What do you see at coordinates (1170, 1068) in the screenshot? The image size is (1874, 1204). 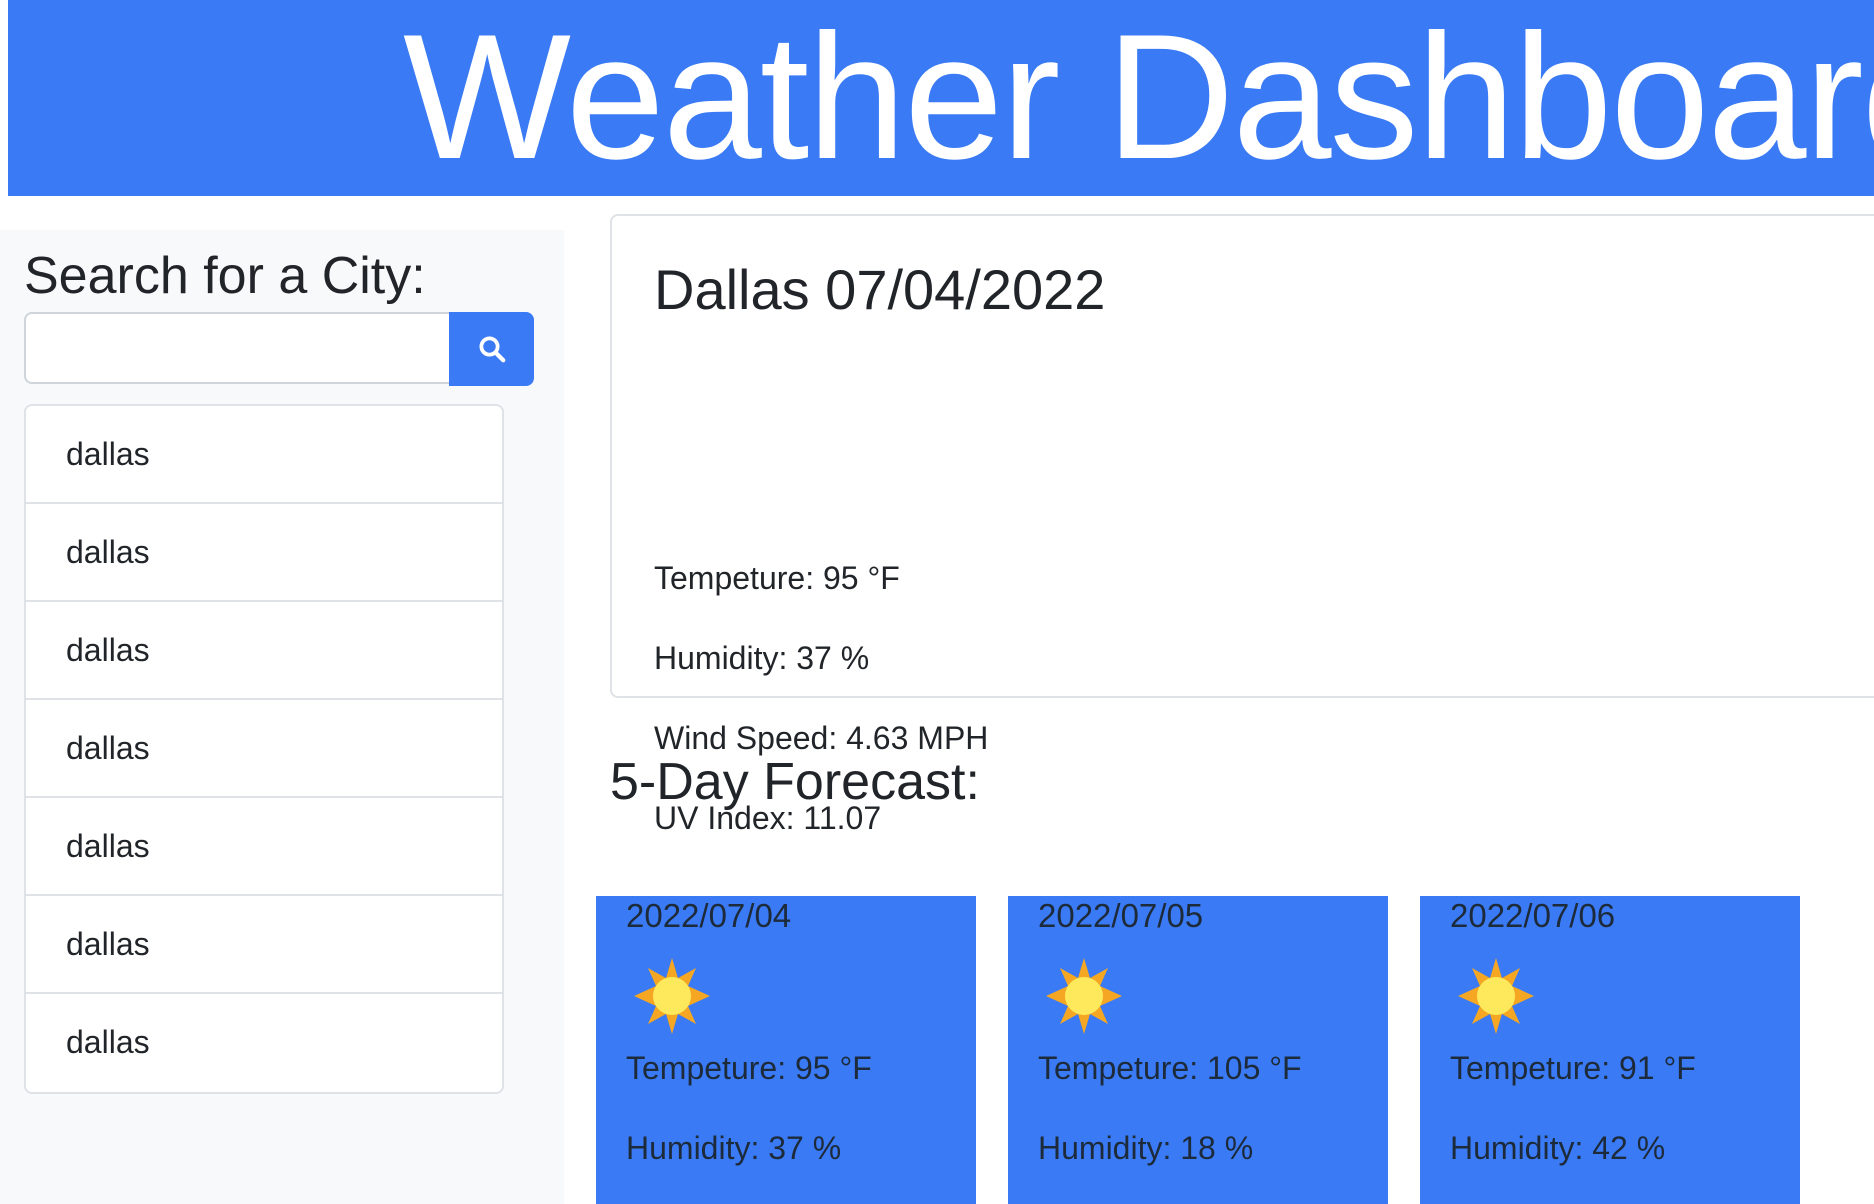 I see `forecast-temperature: Tempeture: 105 °F` at bounding box center [1170, 1068].